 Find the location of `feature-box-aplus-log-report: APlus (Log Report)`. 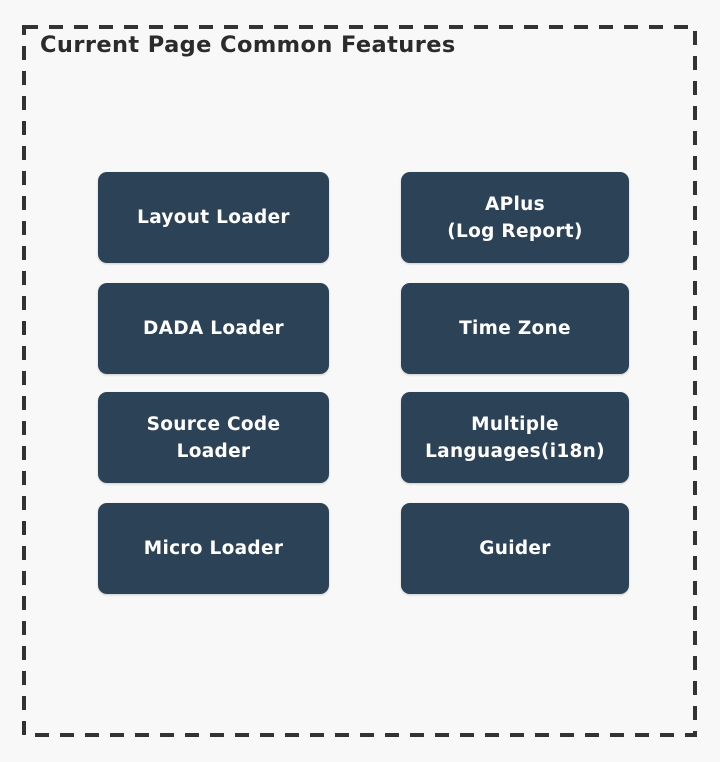

feature-box-aplus-log-report: APlus (Log Report) is located at coordinates (515, 217).